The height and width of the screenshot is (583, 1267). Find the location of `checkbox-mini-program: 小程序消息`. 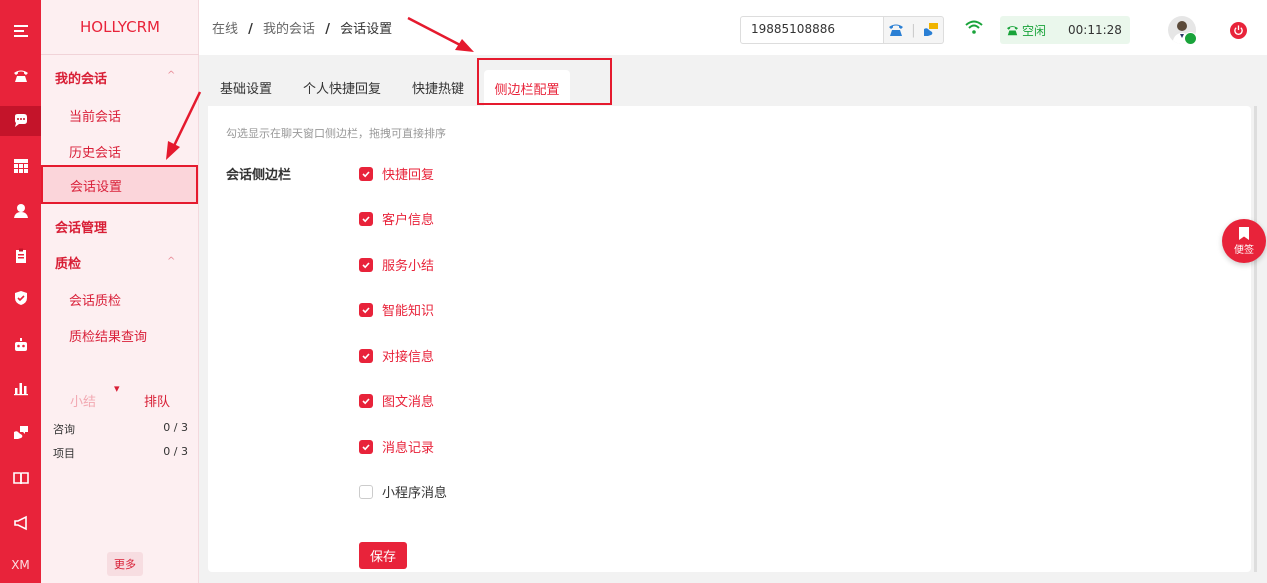

checkbox-mini-program: 小程序消息 is located at coordinates (403, 491).